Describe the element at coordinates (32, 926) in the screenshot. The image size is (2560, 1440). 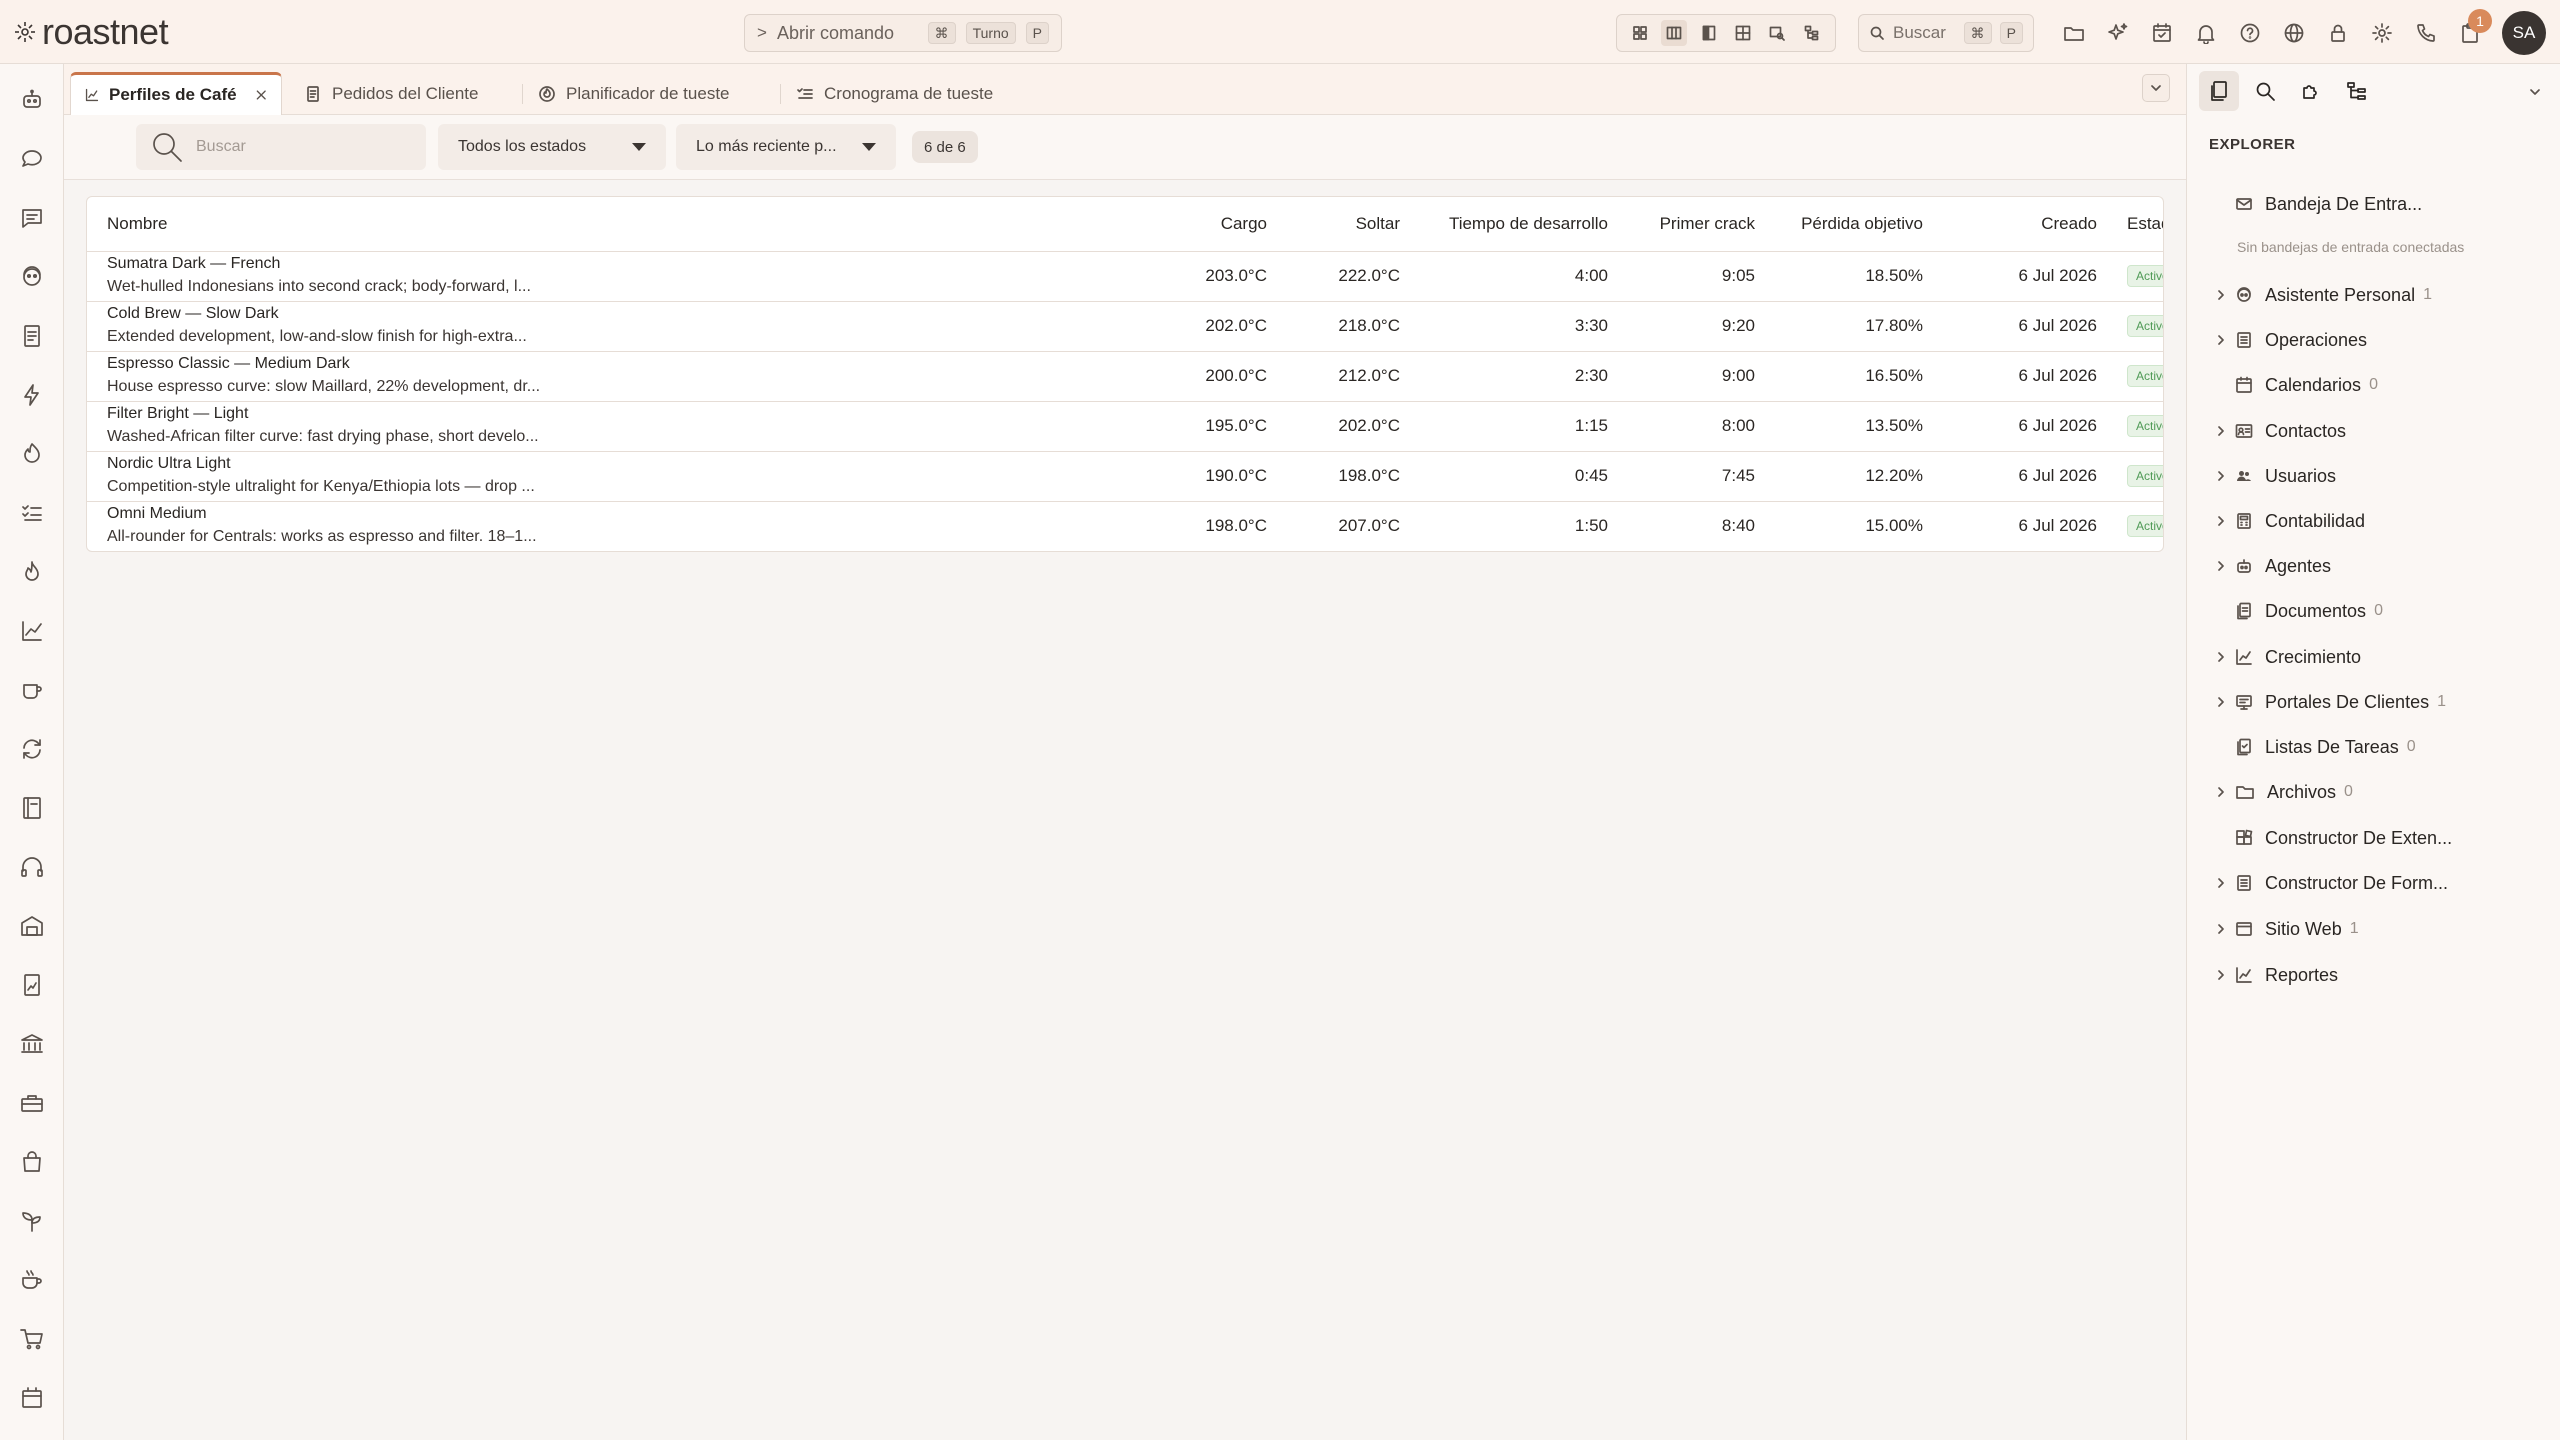
I see `rail-inventory` at that location.